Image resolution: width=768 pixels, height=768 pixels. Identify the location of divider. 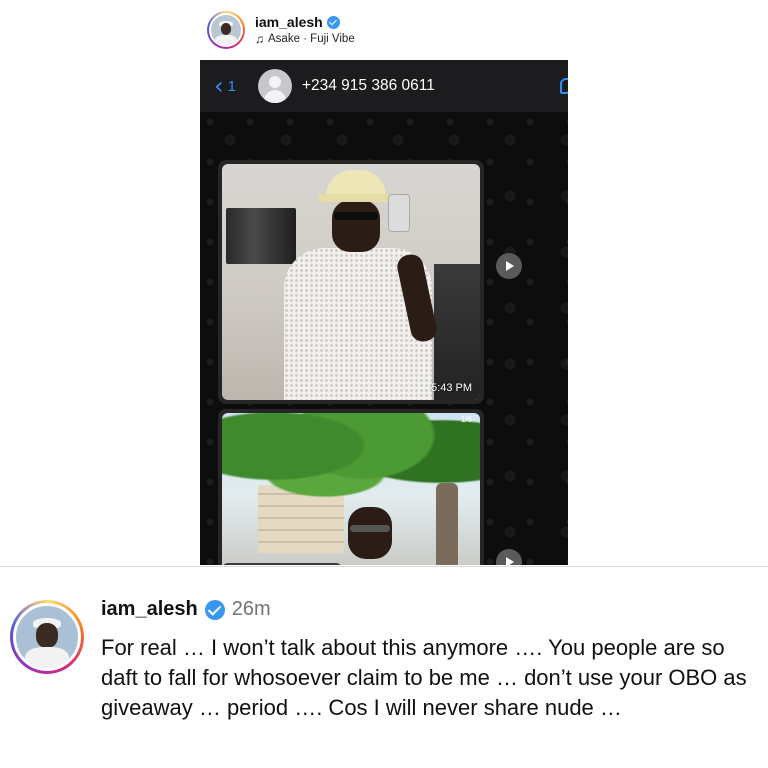
(384, 566).